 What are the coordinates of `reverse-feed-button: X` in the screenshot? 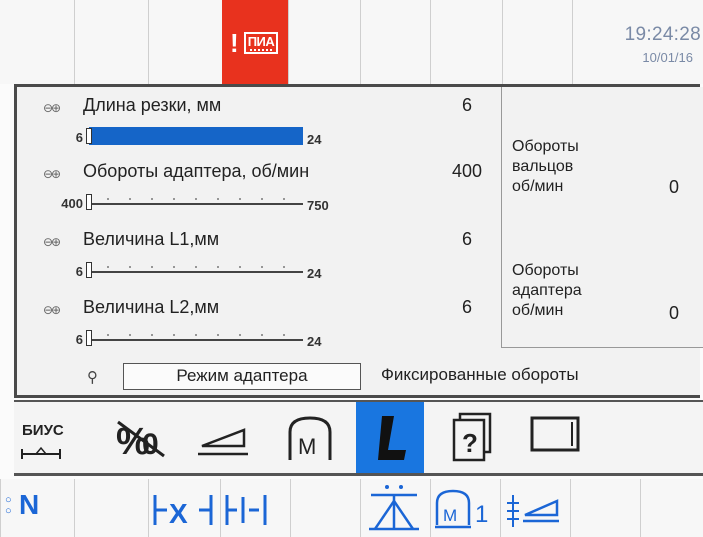 It's located at (184, 508).